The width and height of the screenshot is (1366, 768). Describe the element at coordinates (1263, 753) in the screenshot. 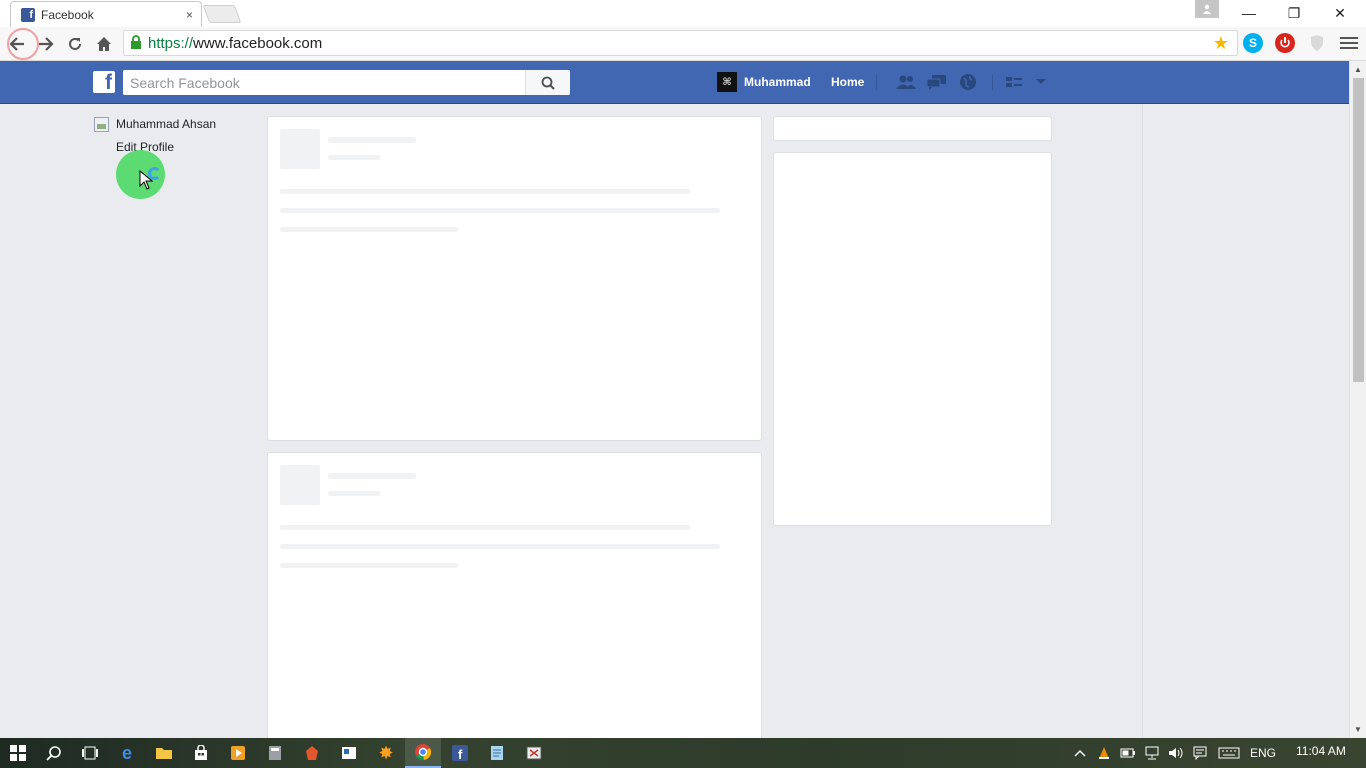

I see `input-language: ENG` at that location.